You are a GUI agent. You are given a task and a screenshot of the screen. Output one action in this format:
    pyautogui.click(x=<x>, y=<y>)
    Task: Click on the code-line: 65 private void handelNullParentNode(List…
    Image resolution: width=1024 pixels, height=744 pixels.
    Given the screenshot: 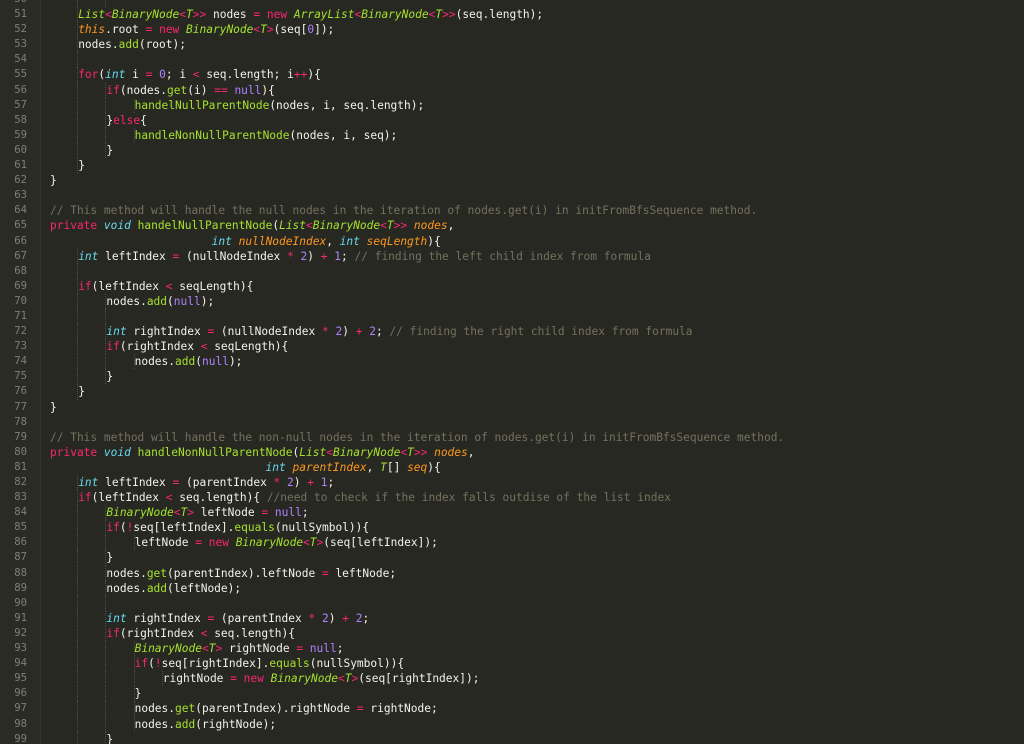 What is the action you would take?
    pyautogui.click(x=512, y=225)
    